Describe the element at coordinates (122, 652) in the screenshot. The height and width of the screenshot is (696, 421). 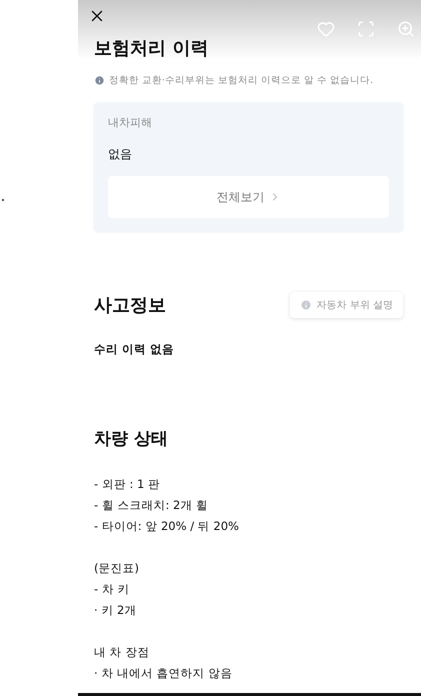
I see `condition-line: 내 차 장점` at that location.